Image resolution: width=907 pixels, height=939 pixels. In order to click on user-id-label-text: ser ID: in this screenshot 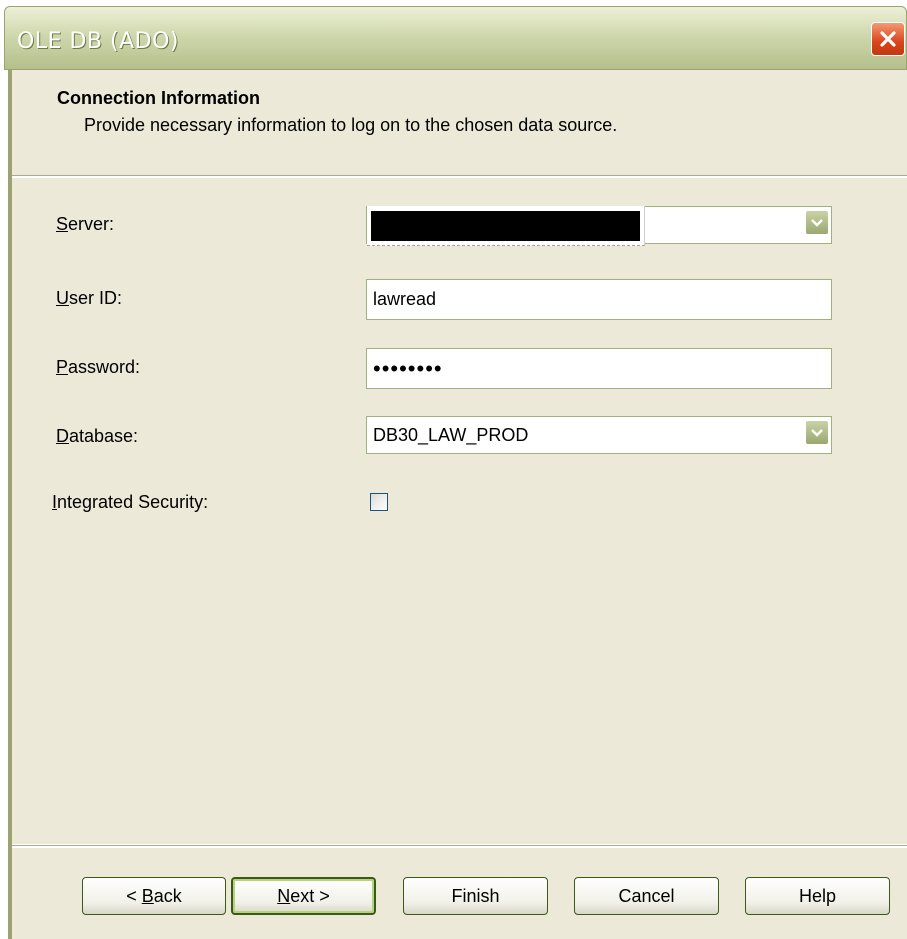, I will do `click(96, 298)`.